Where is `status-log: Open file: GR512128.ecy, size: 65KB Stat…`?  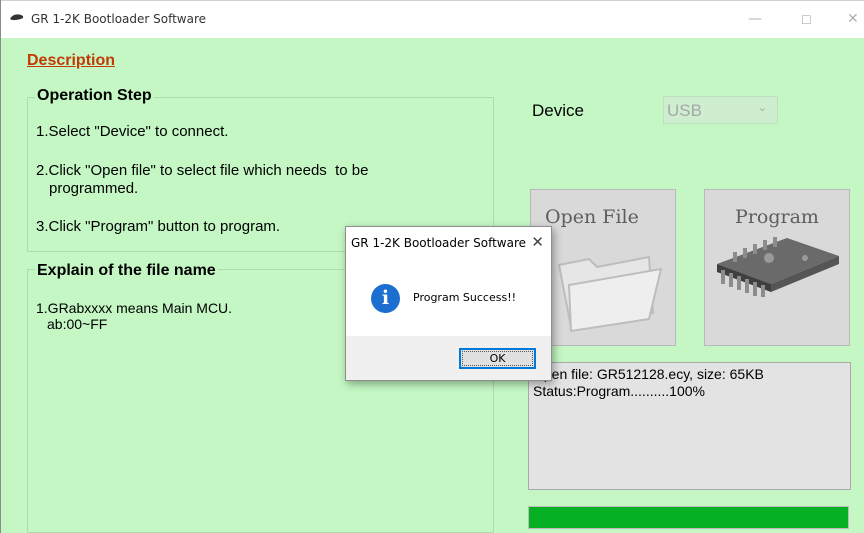
status-log: Open file: GR512128.ecy, size: 65KB Stat… is located at coordinates (689, 426).